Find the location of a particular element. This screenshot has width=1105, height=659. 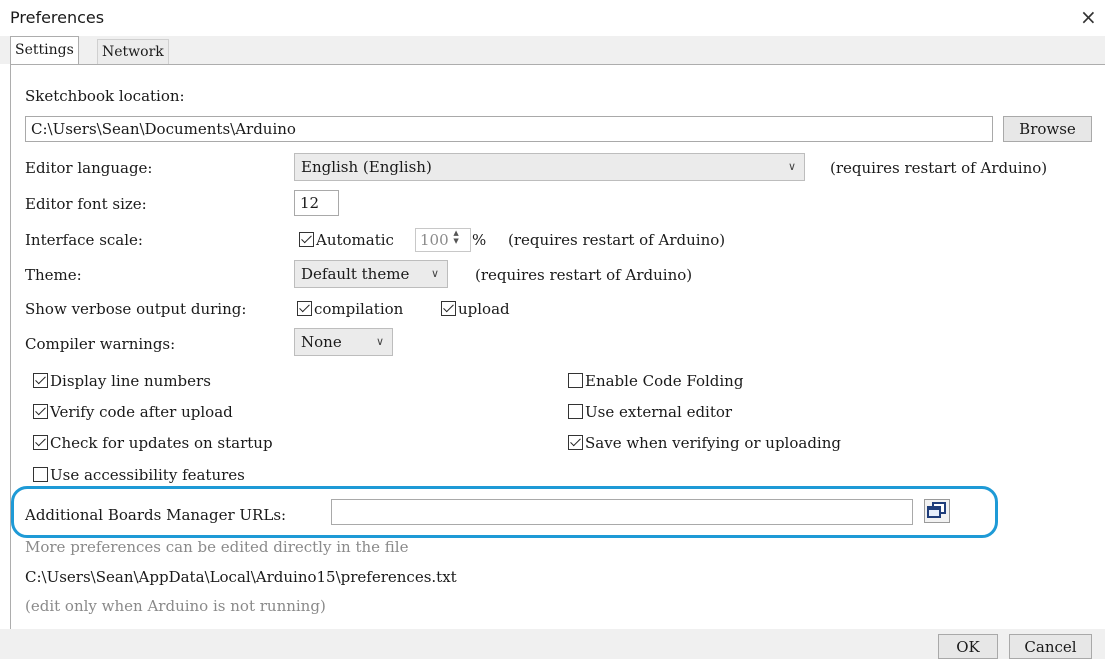

close-icon: × is located at coordinates (1088, 17).